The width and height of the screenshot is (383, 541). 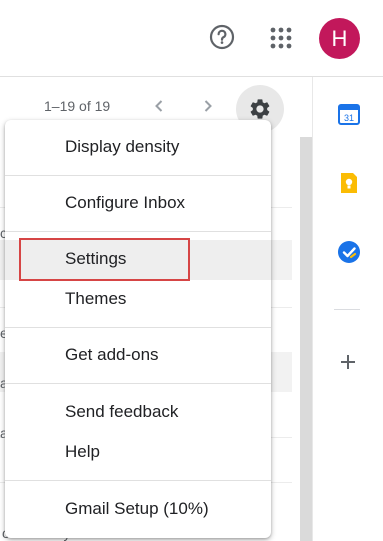 I want to click on tasks-icon, so click(x=349, y=252).